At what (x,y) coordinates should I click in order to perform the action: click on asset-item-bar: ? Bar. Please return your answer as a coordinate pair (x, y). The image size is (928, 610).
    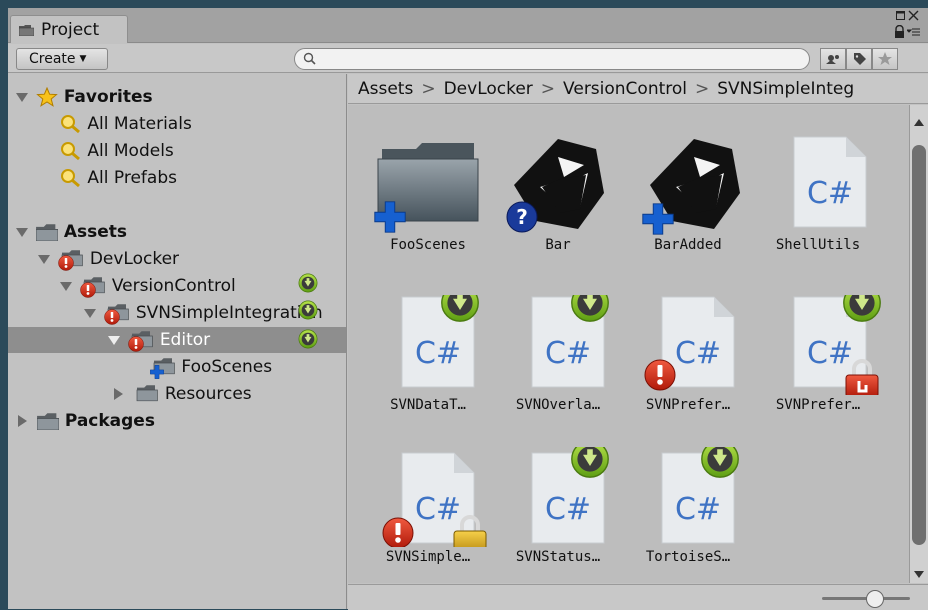
    Looking at the image, I should click on (558, 200).